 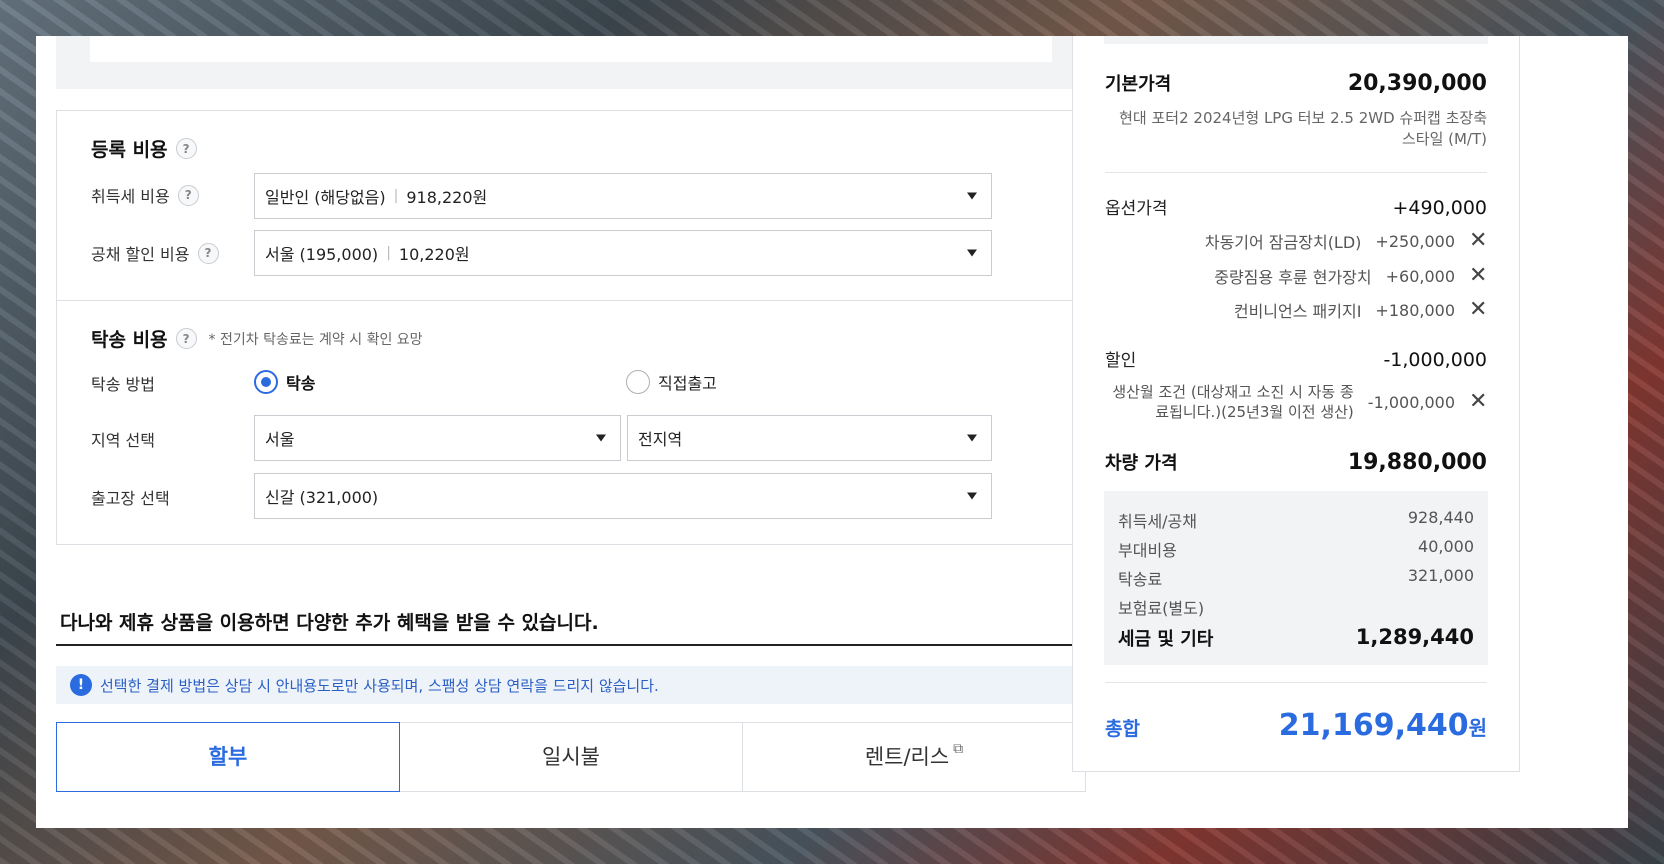 I want to click on delivery-title: 탁송 비용 ? * 전기차 탁송료는 계약 시 확인 요망, so click(x=257, y=338).